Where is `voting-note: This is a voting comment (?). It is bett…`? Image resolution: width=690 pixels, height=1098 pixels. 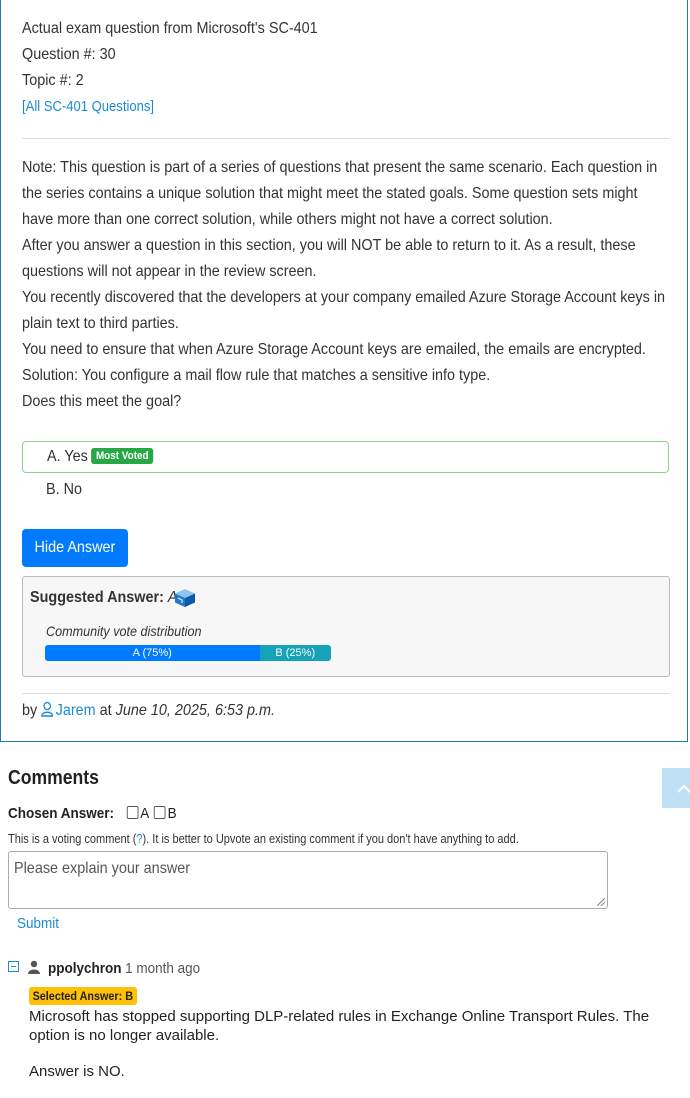
voting-note: This is a voting comment (?). It is bett… is located at coordinates (263, 839).